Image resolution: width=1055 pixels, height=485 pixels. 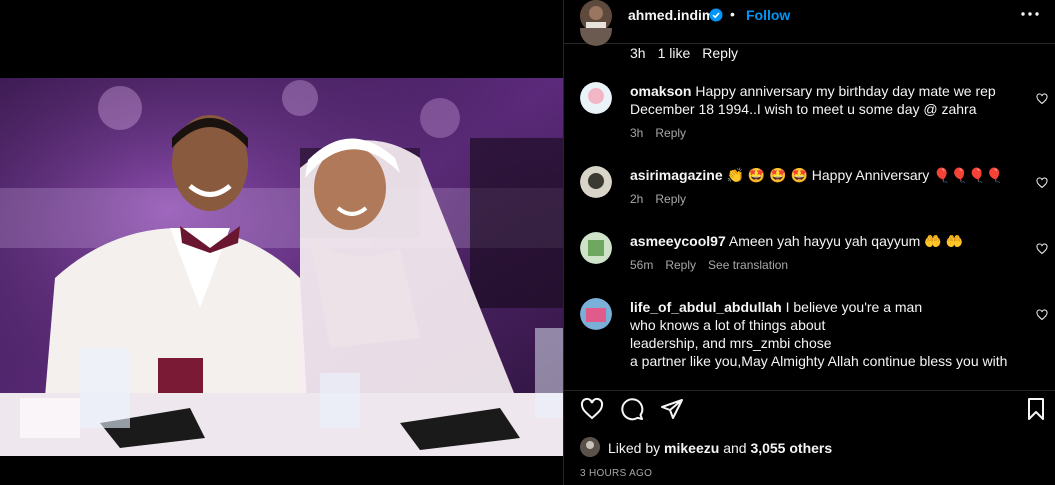 What do you see at coordinates (728, 325) in the screenshot?
I see `comment-text-line: who knows a lot of things about` at bounding box center [728, 325].